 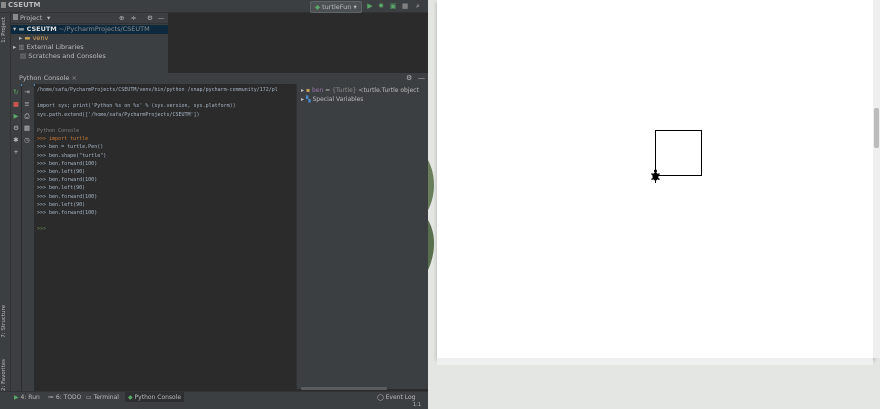 I want to click on collapse-all-icon: ≑, so click(x=133, y=18).